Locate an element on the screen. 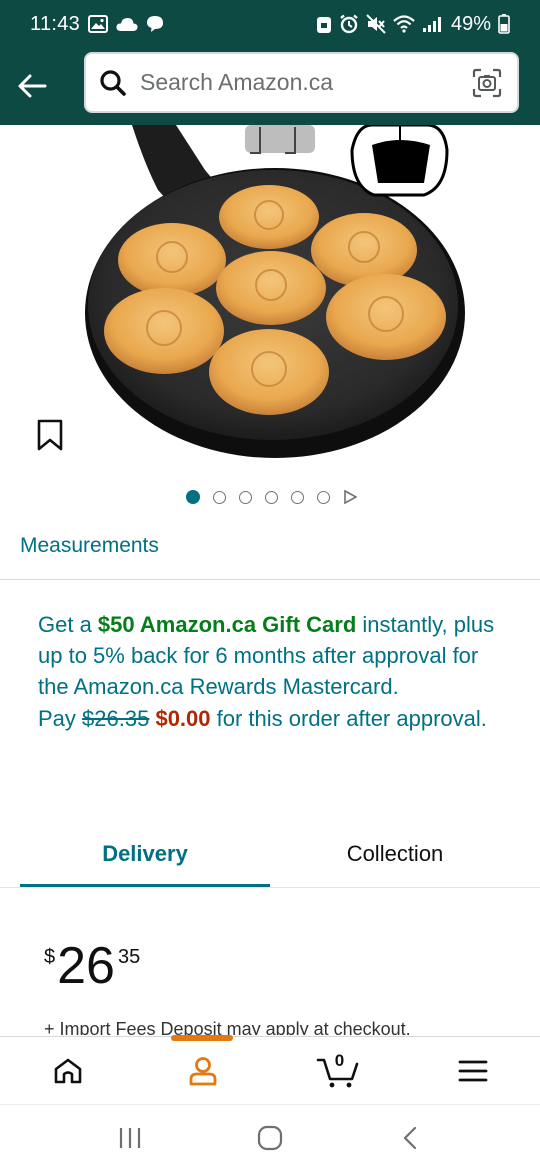 Image resolution: width=540 pixels, height=1170 pixels. back-button is located at coordinates (32, 86).